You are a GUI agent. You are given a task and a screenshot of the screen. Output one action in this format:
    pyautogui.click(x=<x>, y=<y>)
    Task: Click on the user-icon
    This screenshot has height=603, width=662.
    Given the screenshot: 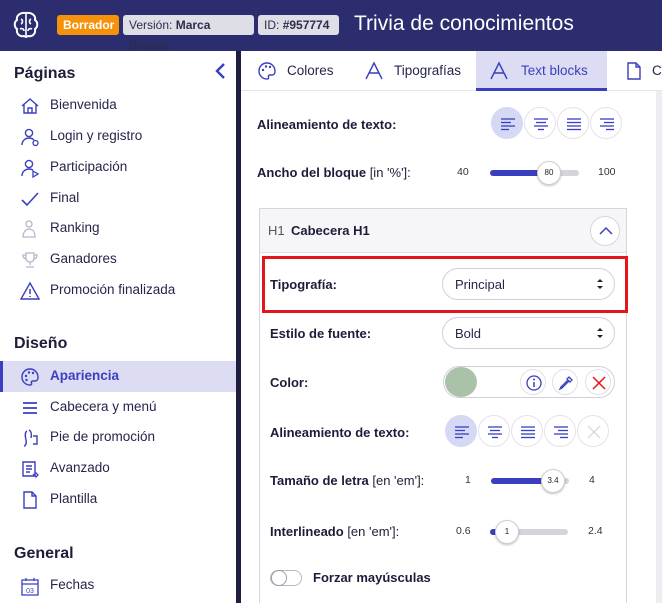 What is the action you would take?
    pyautogui.click(x=30, y=137)
    